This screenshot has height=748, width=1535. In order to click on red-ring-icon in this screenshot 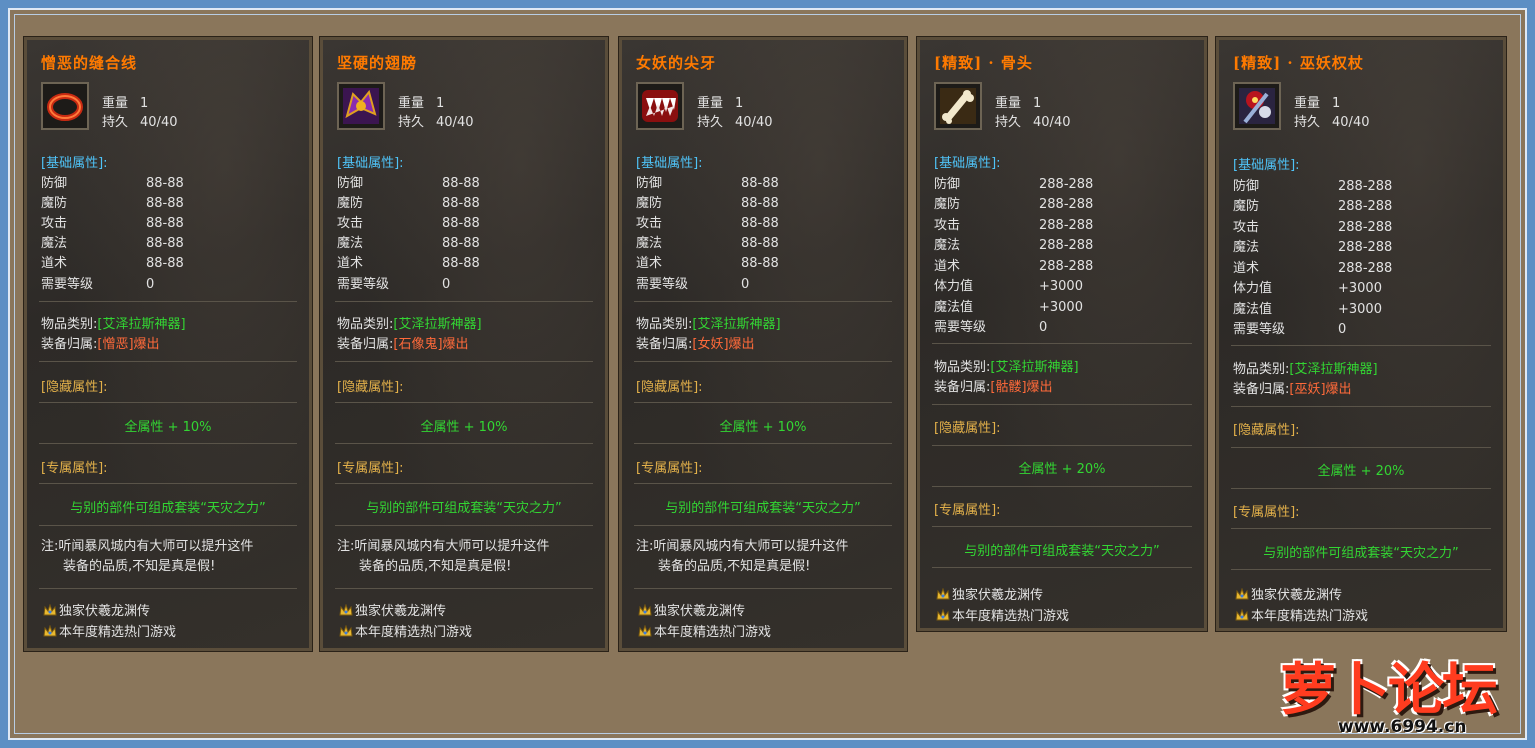, I will do `click(65, 106)`.